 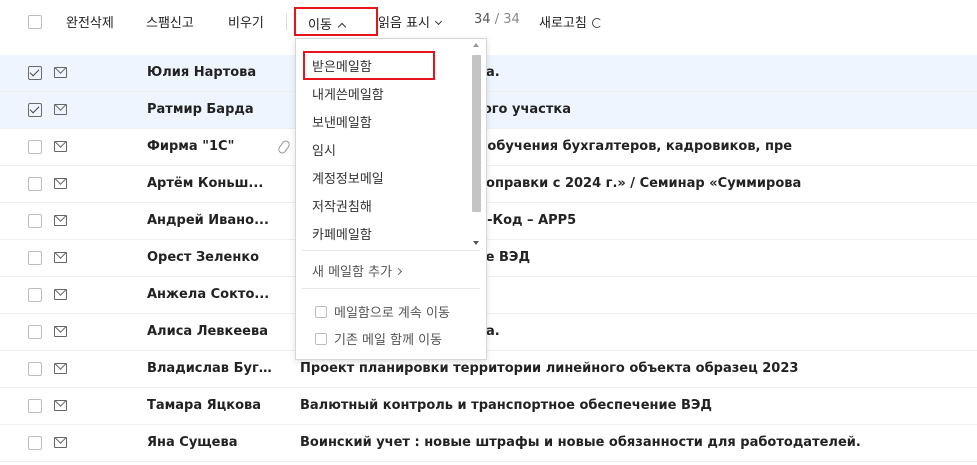 I want to click on mail-row: Анжела Сокто......ления расходов и ОС., so click(x=488, y=295).